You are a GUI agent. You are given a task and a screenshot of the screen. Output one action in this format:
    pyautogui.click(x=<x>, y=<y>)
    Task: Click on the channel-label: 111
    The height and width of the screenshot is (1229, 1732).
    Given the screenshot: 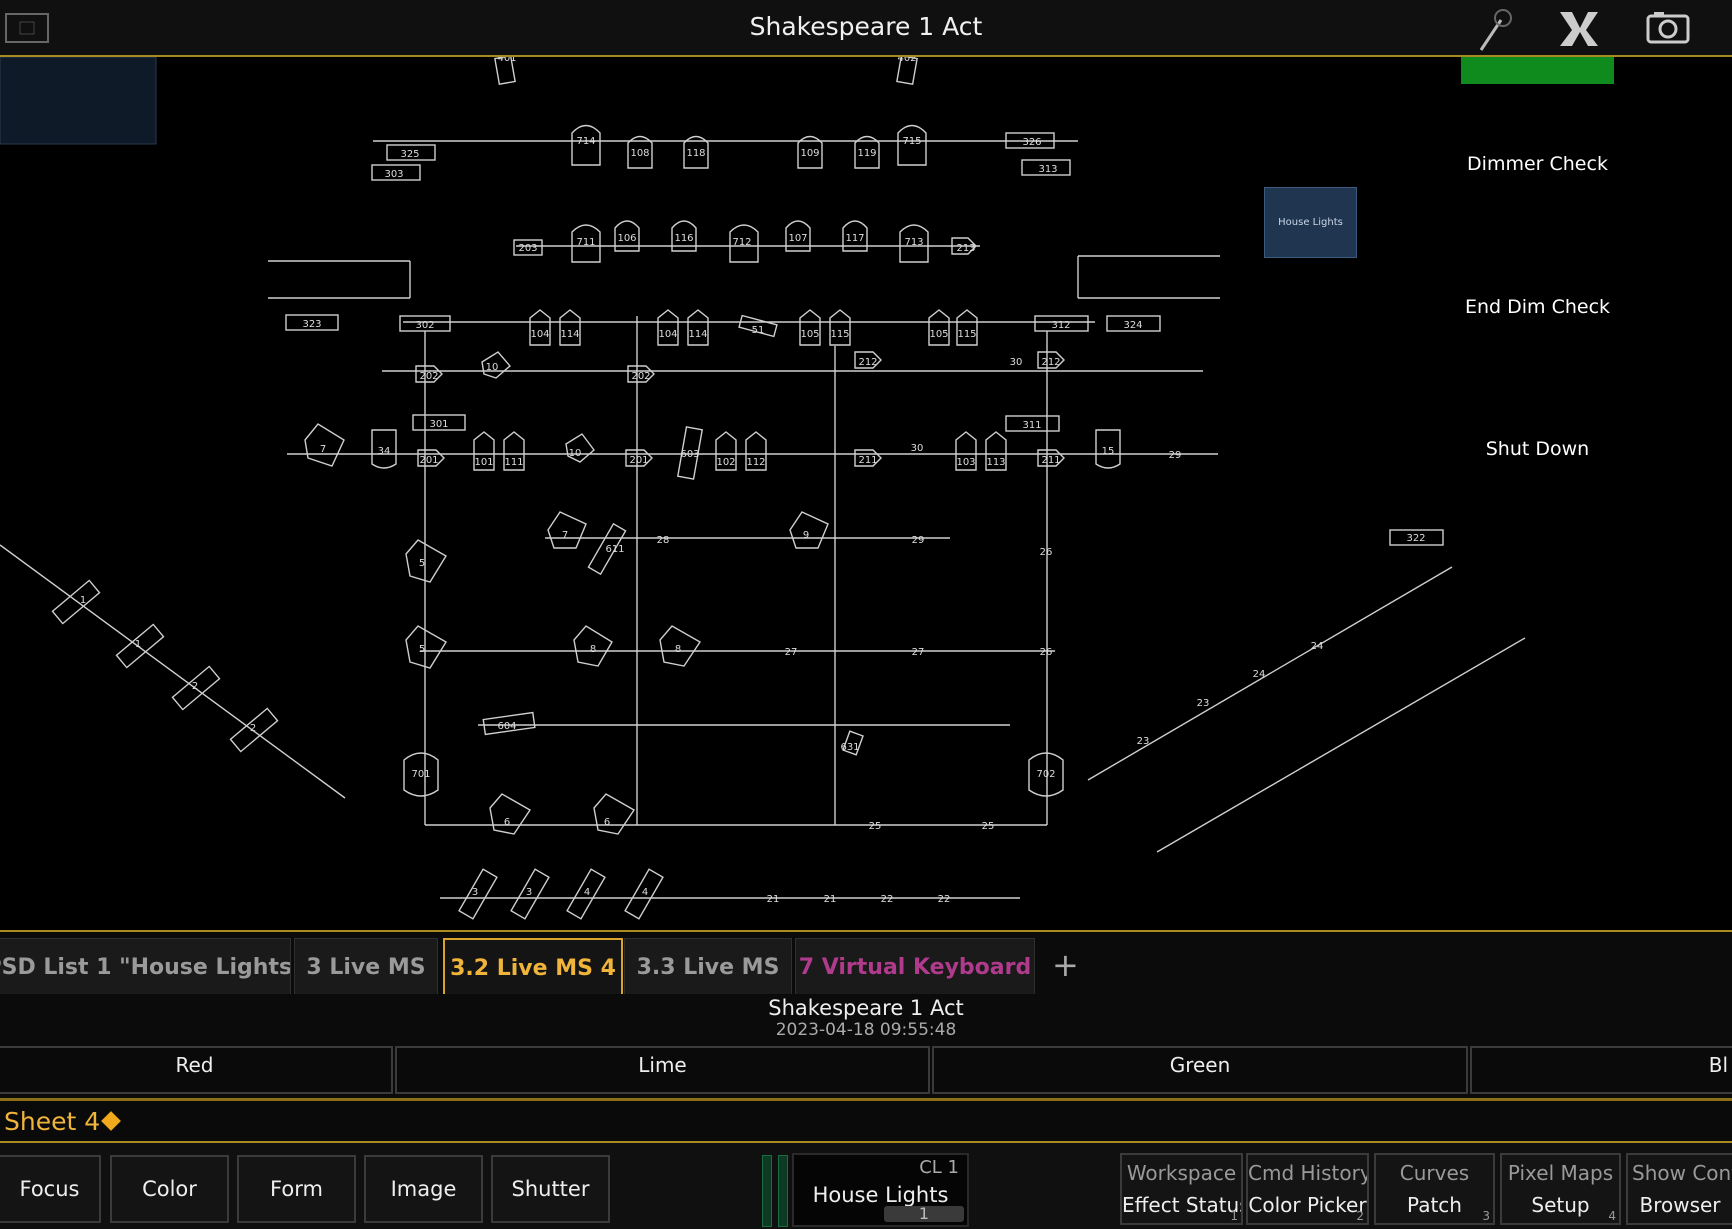 What is the action you would take?
    pyautogui.click(x=513, y=462)
    